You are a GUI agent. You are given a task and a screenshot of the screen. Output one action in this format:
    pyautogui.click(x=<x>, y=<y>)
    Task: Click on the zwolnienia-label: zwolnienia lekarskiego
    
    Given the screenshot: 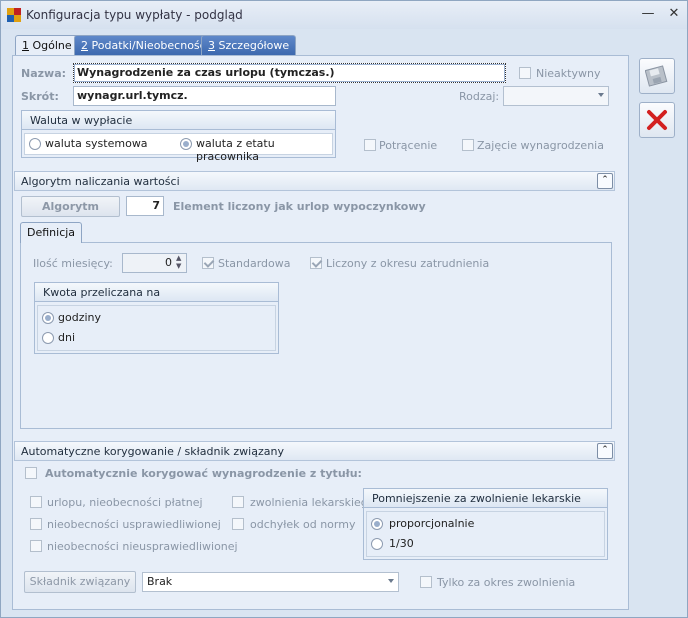 What is the action you would take?
    pyautogui.click(x=312, y=502)
    